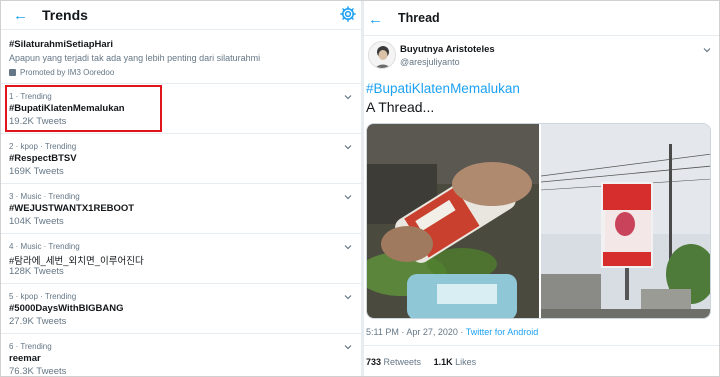  What do you see at coordinates (44, 246) in the screenshot?
I see `trend-meta: 4 · Music · Trending` at bounding box center [44, 246].